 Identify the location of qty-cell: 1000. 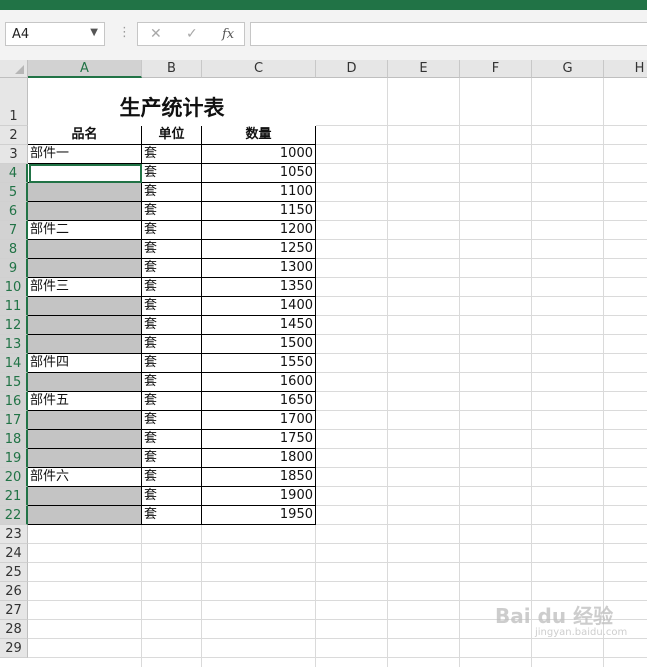
(259, 154).